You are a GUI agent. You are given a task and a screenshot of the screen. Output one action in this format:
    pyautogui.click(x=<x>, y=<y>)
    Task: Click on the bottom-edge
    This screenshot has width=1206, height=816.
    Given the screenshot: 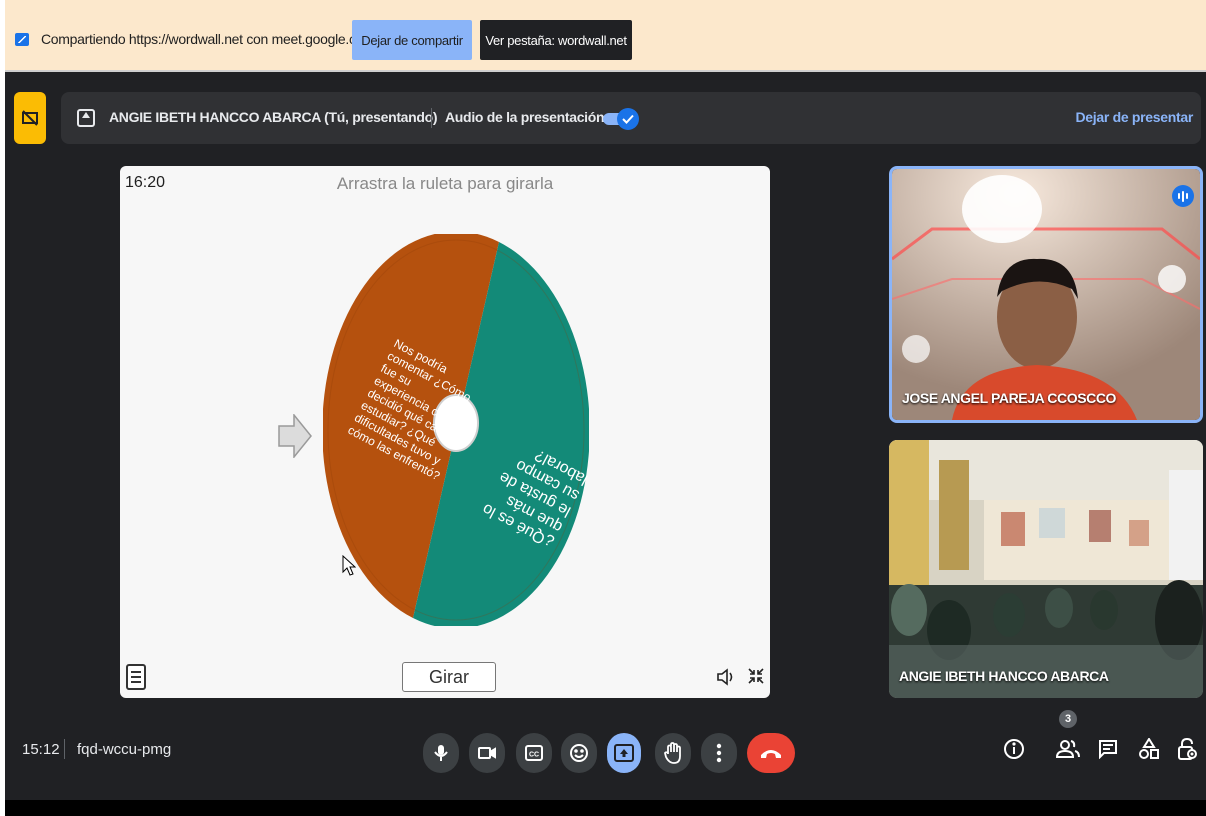 What is the action you would take?
    pyautogui.click(x=605, y=808)
    